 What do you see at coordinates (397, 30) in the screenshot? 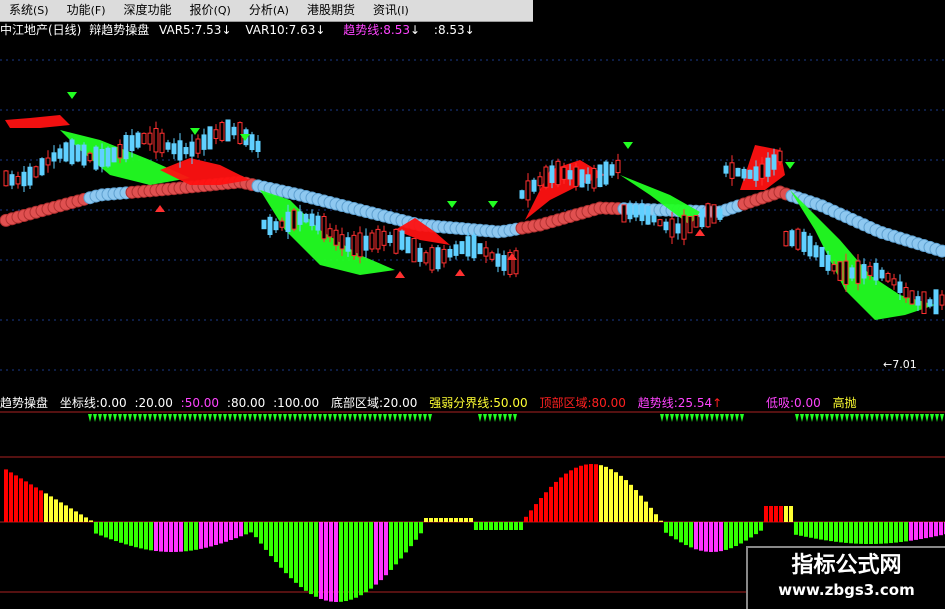
I see `trend-line-value: 8.53` at bounding box center [397, 30].